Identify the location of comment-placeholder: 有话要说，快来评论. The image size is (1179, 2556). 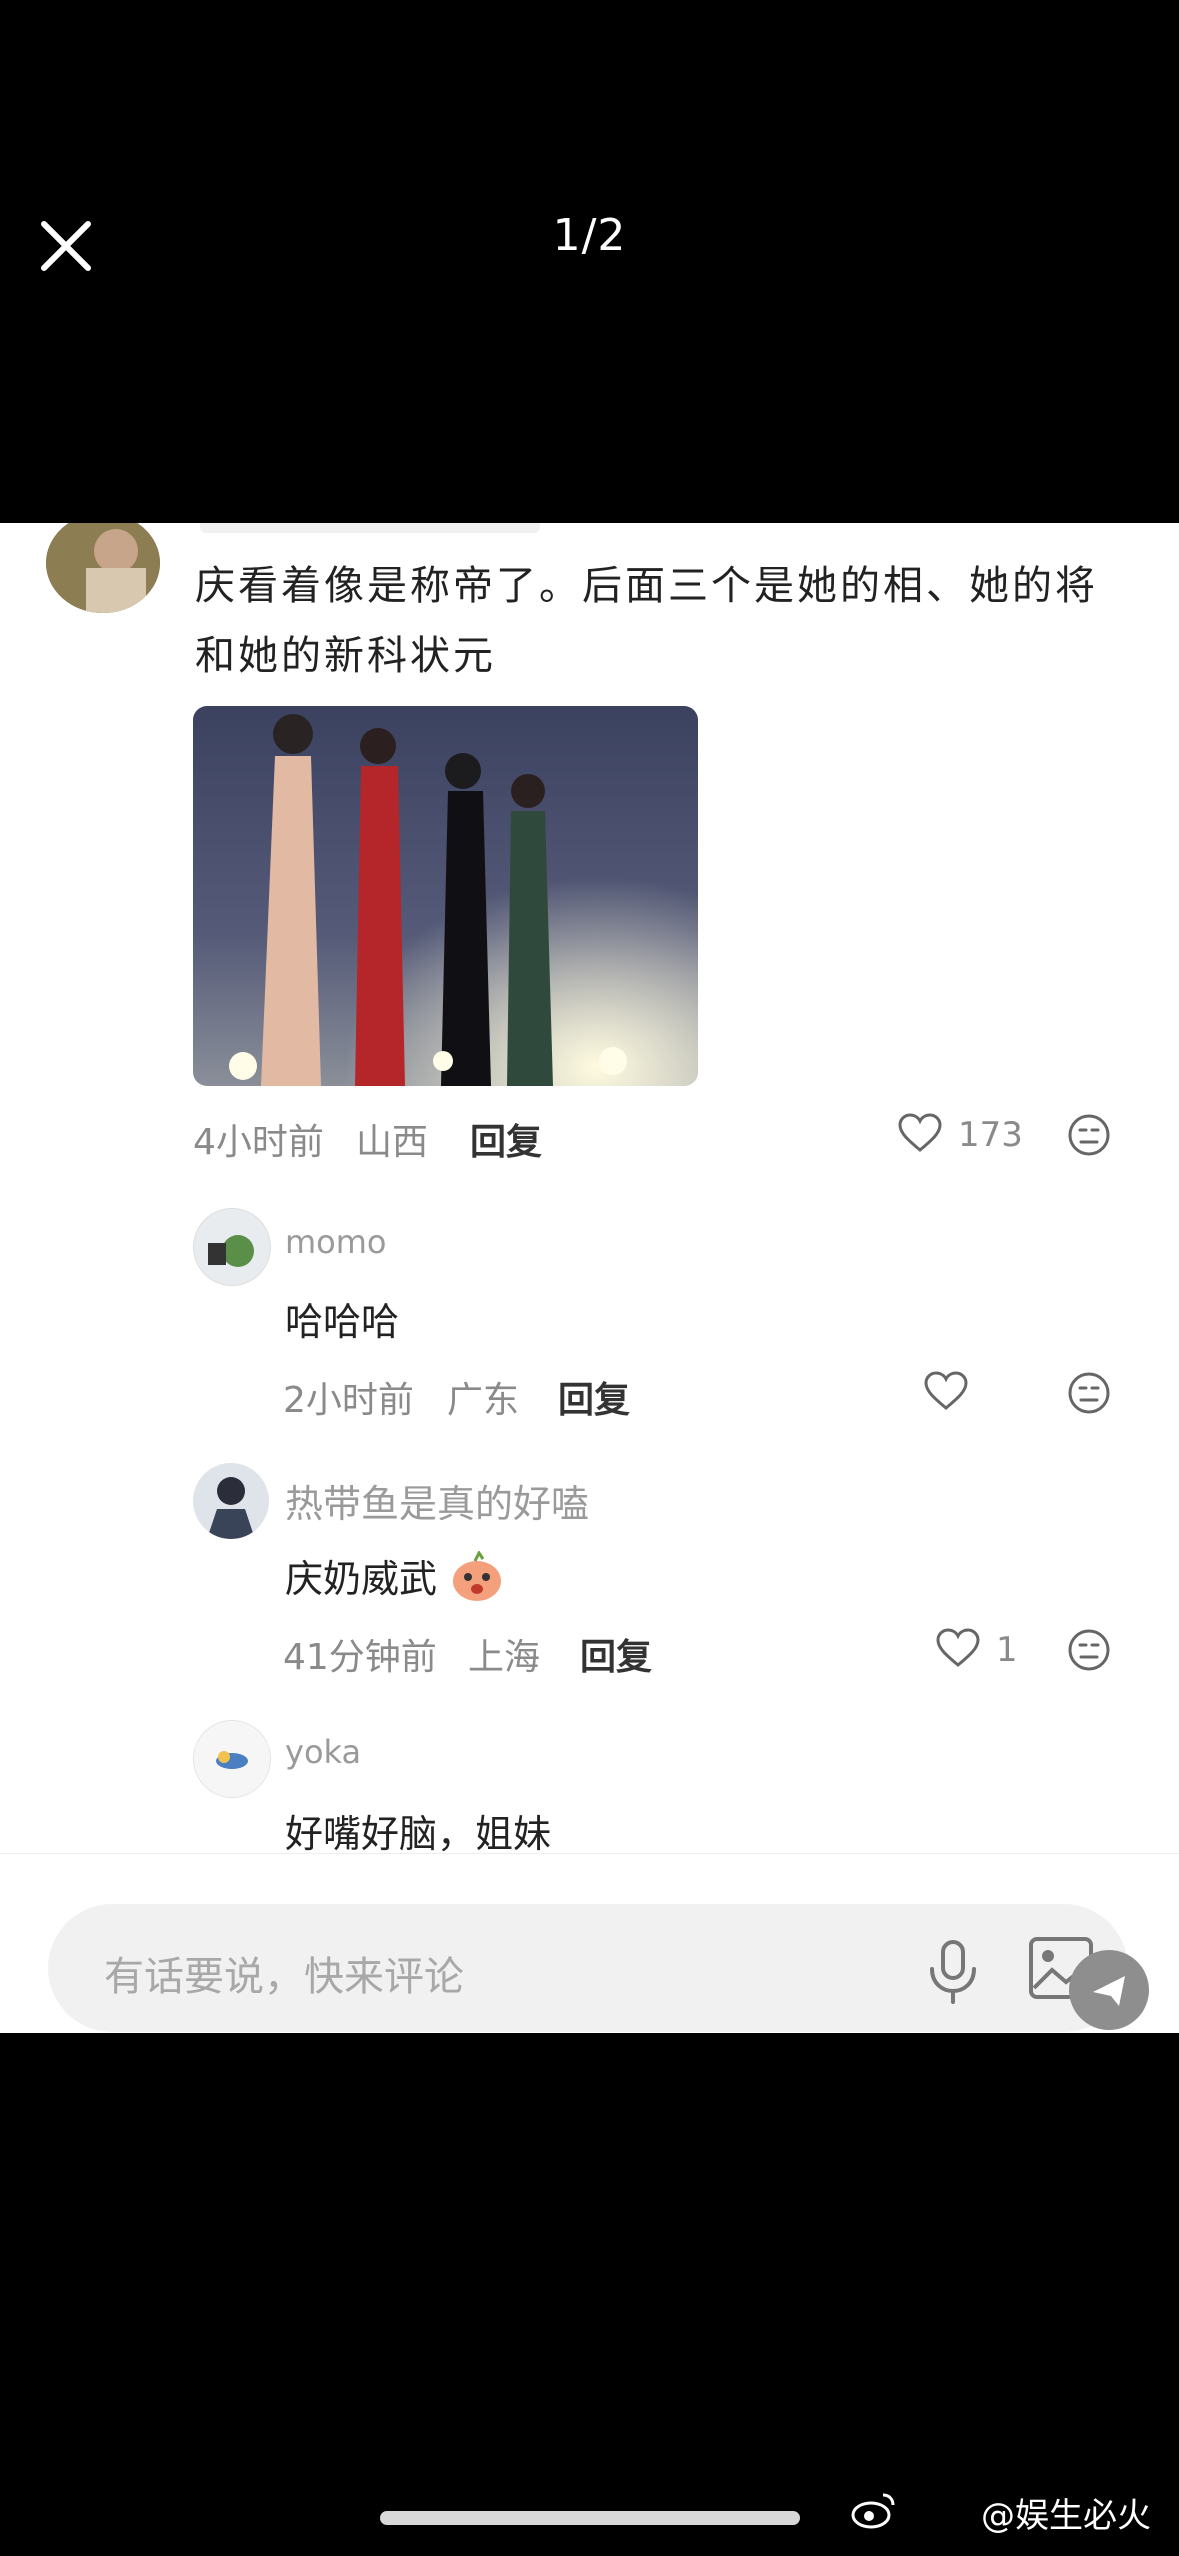
(284, 1977).